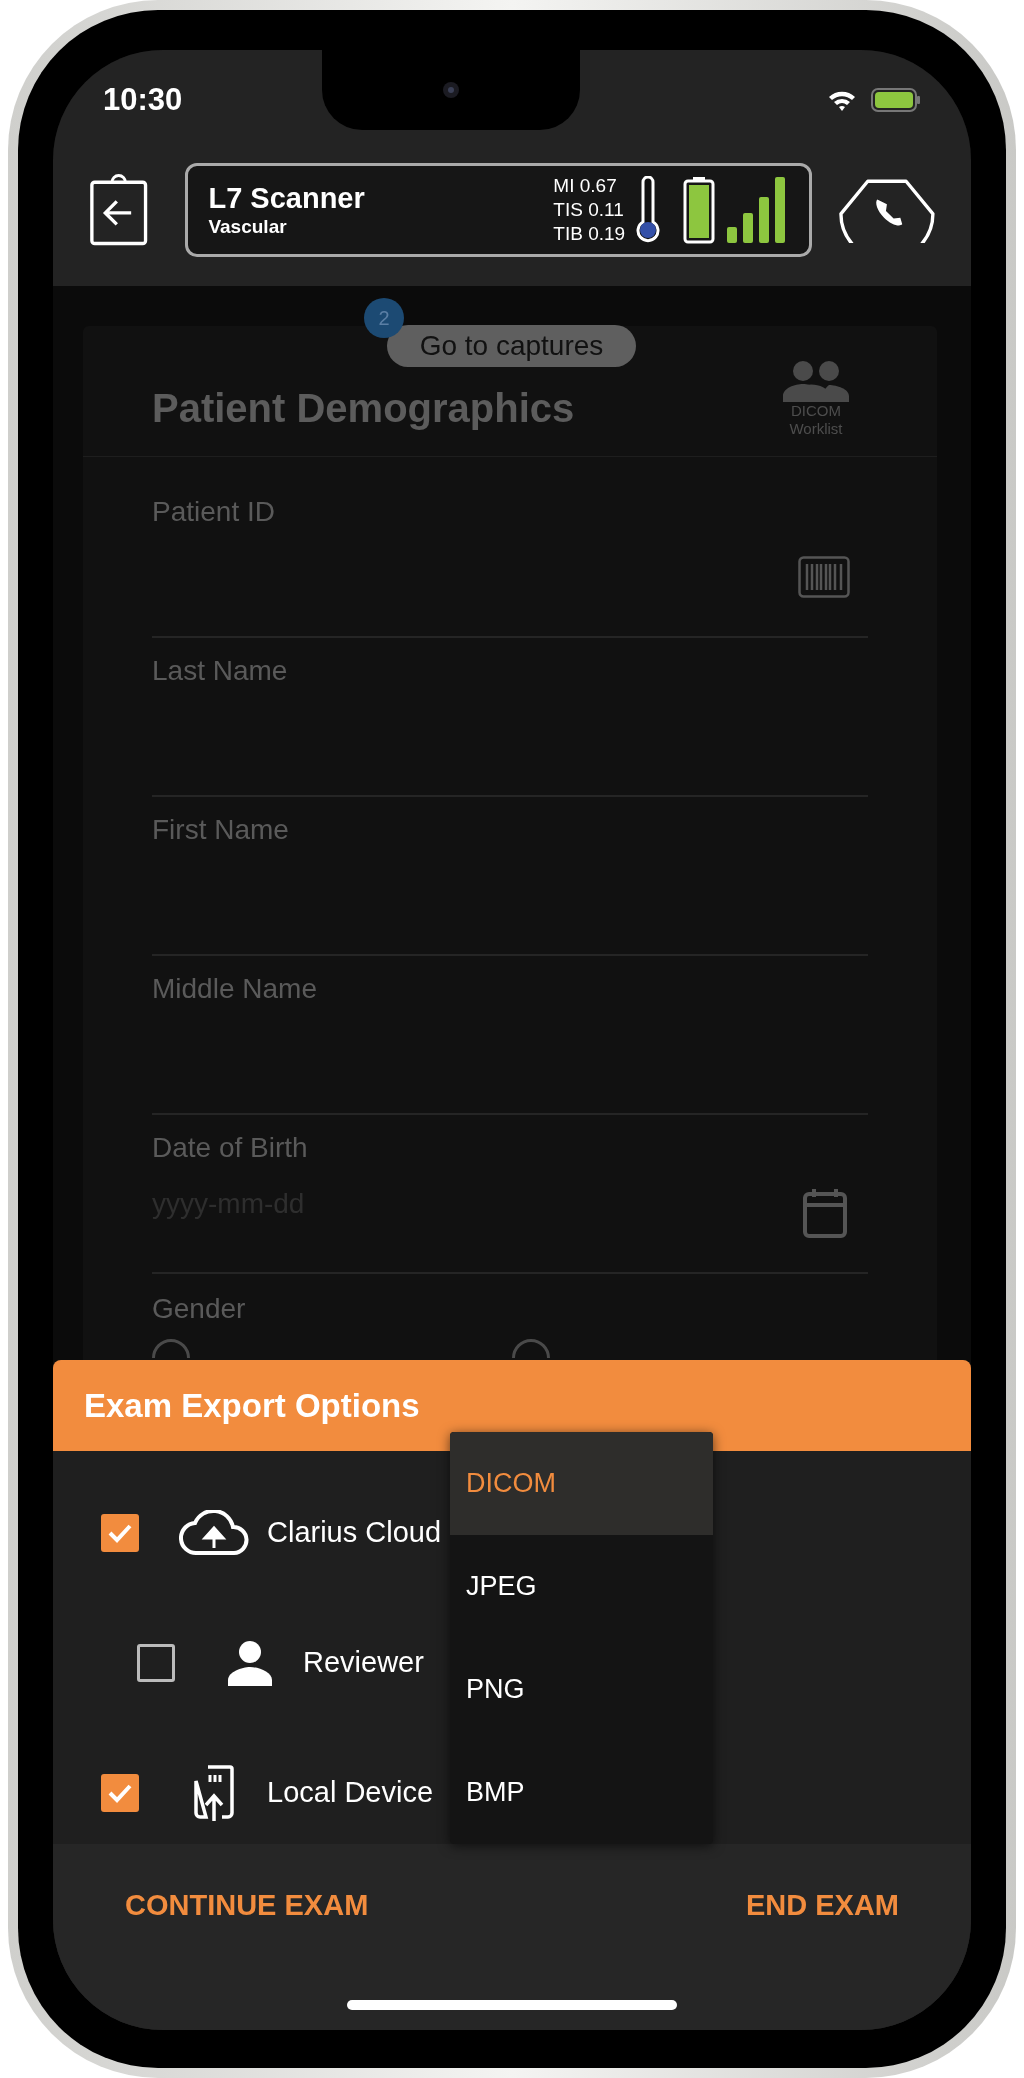  Describe the element at coordinates (581, 1483) in the screenshot. I see `menu-item: DICOM` at that location.